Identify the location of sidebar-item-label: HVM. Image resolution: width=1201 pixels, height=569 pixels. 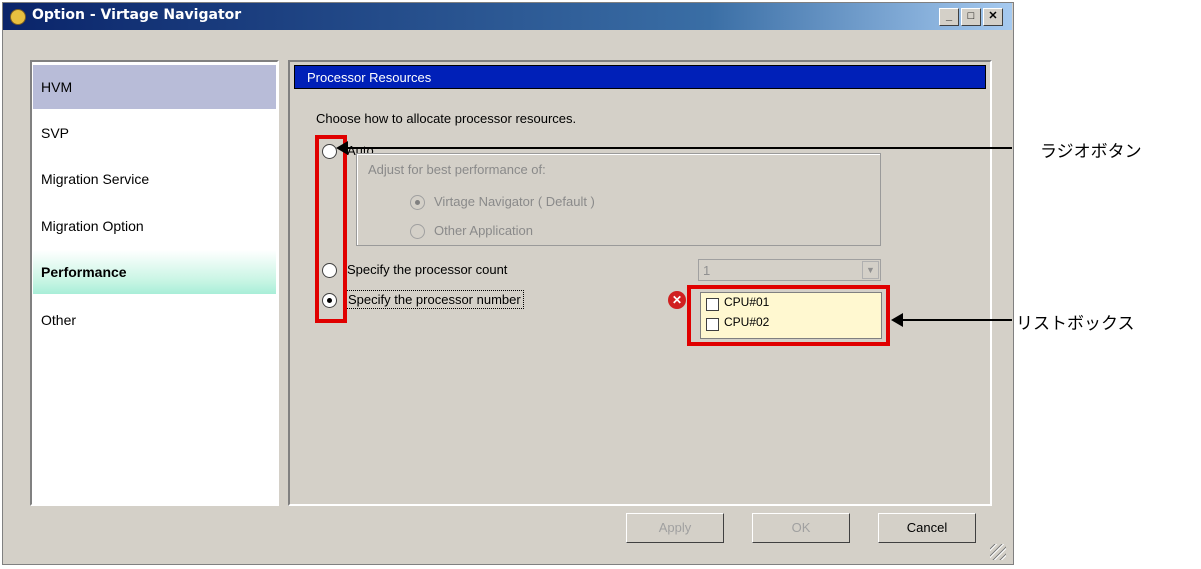
(57, 87).